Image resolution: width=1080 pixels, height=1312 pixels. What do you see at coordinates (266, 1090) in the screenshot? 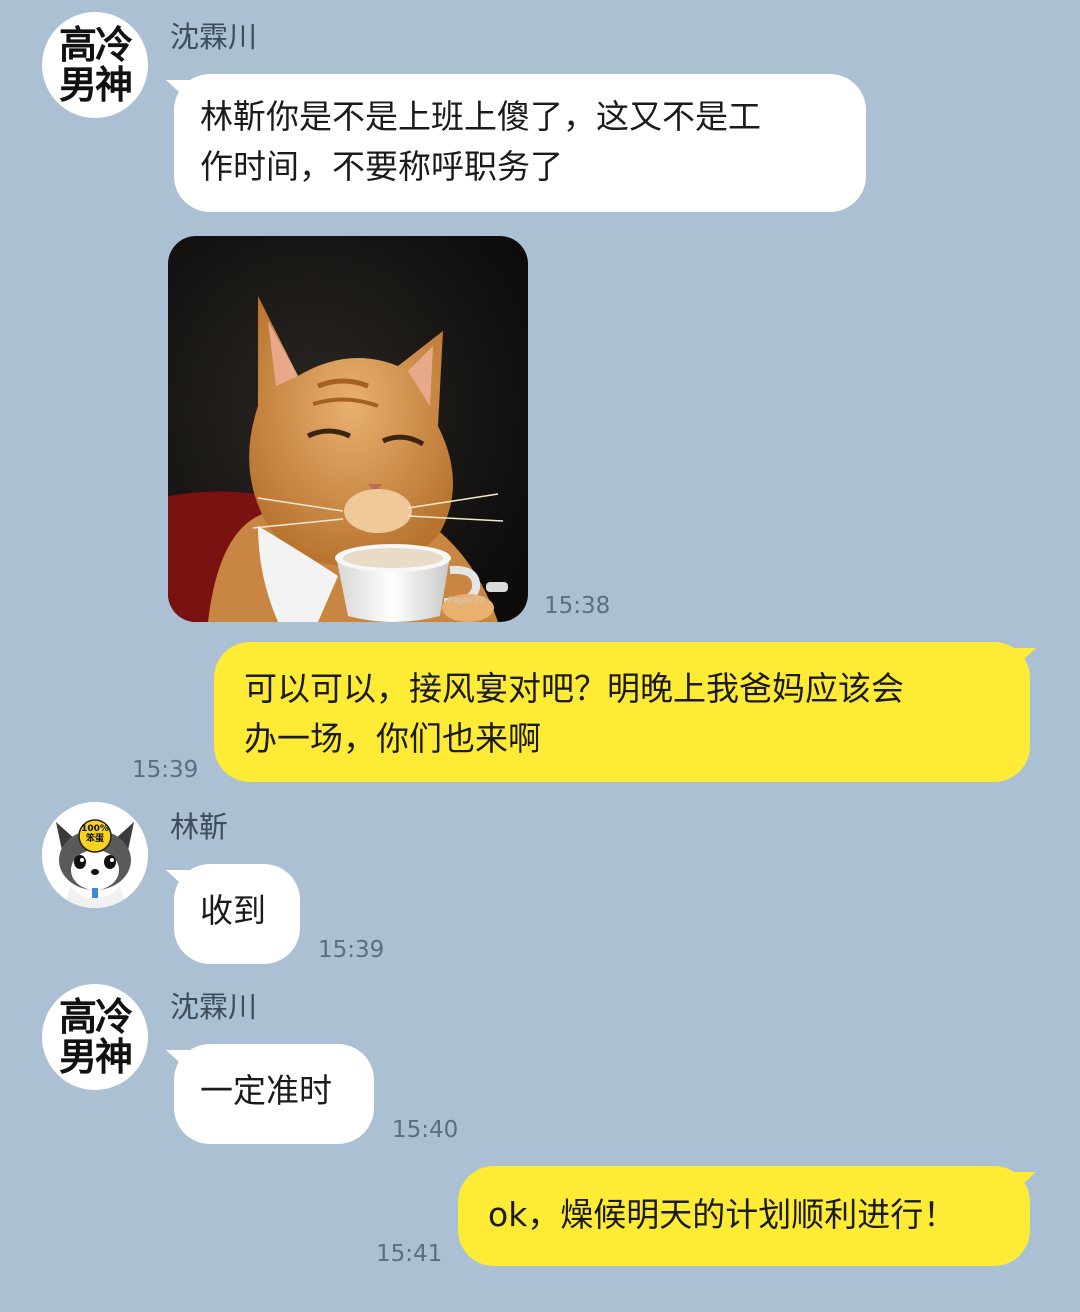
I see `message-text: 一定准时` at bounding box center [266, 1090].